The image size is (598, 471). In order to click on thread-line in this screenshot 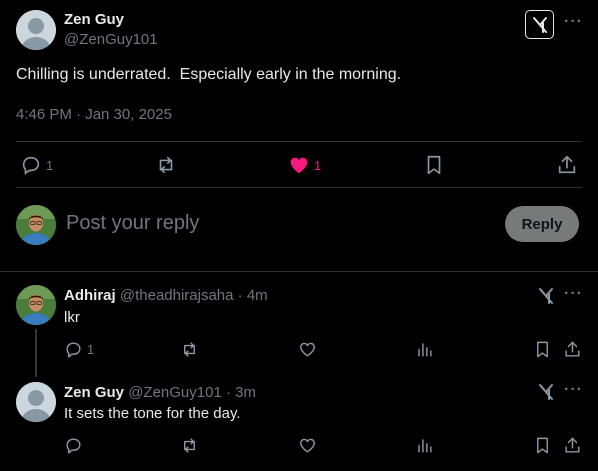, I will do `click(36, 353)`.